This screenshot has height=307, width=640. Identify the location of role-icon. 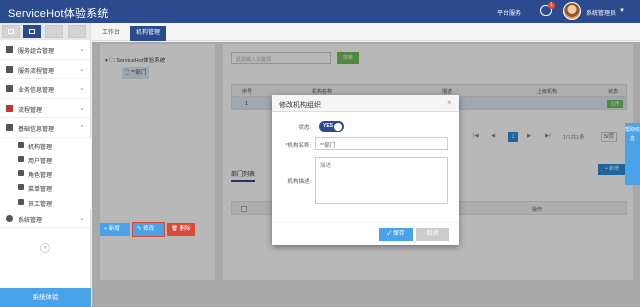
(21, 173).